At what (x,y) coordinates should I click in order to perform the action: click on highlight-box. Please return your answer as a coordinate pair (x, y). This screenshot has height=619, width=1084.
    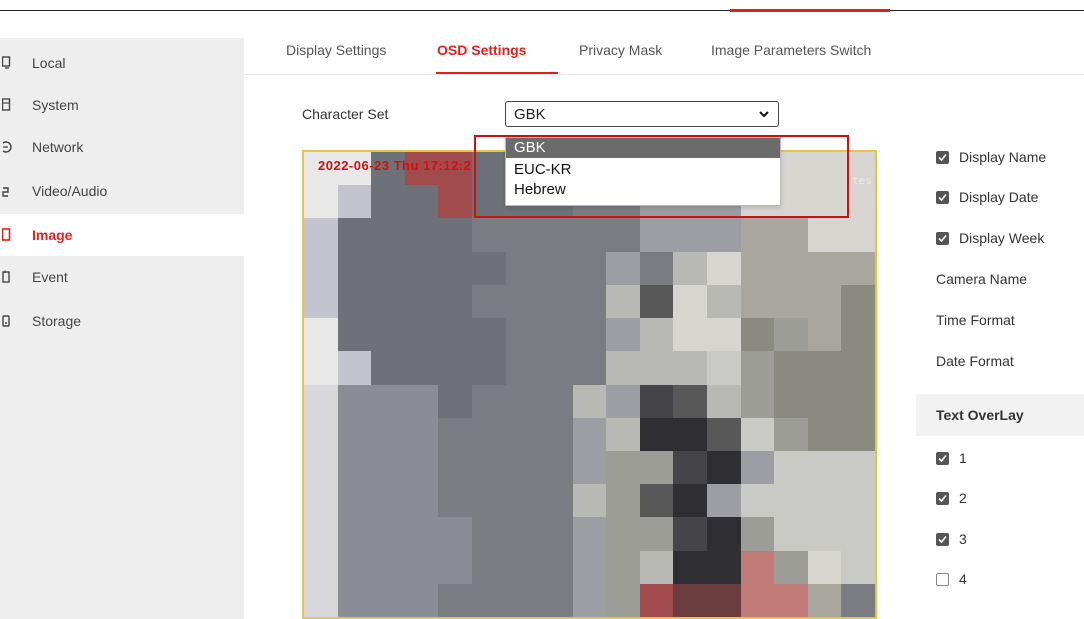
    Looking at the image, I should click on (661, 176).